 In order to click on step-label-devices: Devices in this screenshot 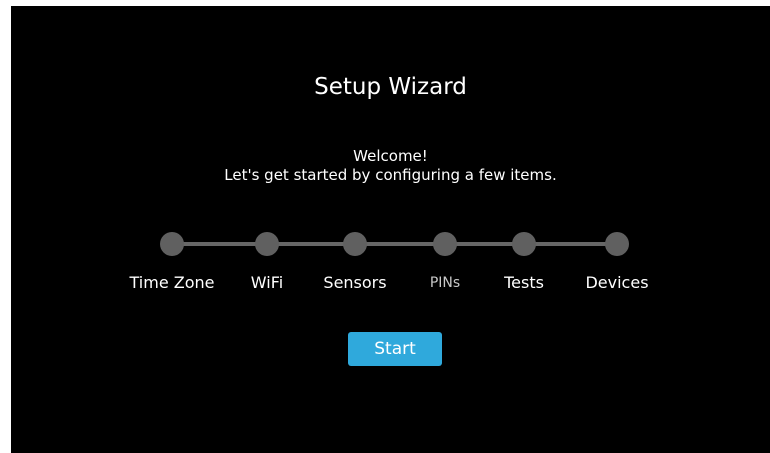, I will do `click(617, 282)`.